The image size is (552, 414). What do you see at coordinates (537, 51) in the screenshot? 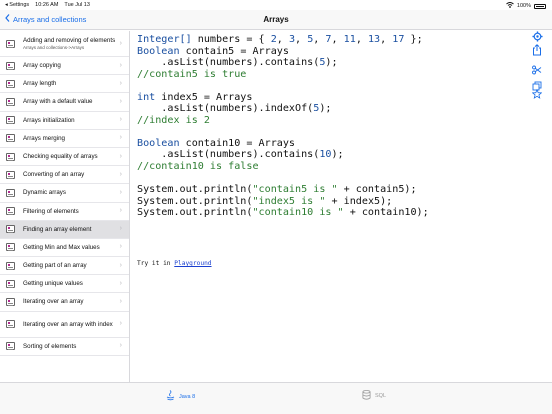
I see `share-icon` at bounding box center [537, 51].